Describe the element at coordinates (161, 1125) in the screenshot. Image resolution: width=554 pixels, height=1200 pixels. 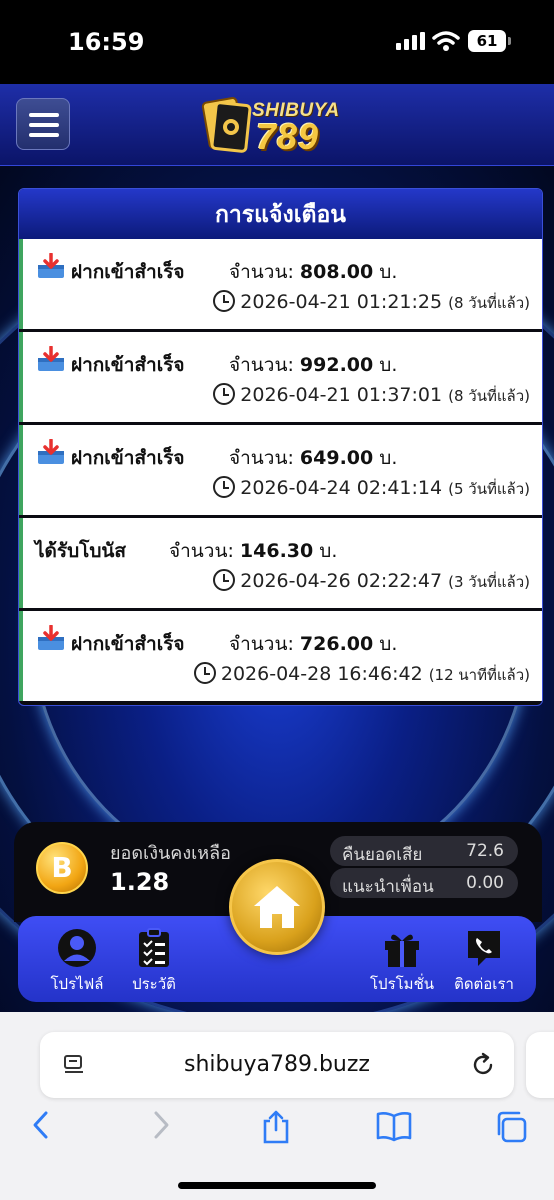
I see `forward-icon` at that location.